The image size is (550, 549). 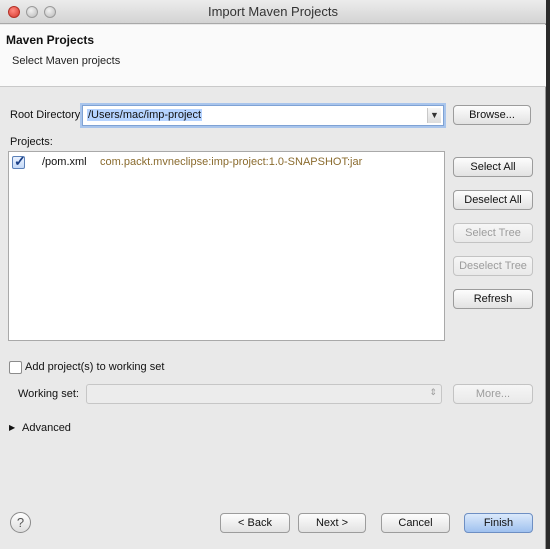 What do you see at coordinates (19, 161) in the screenshot?
I see `project-checkbox` at bounding box center [19, 161].